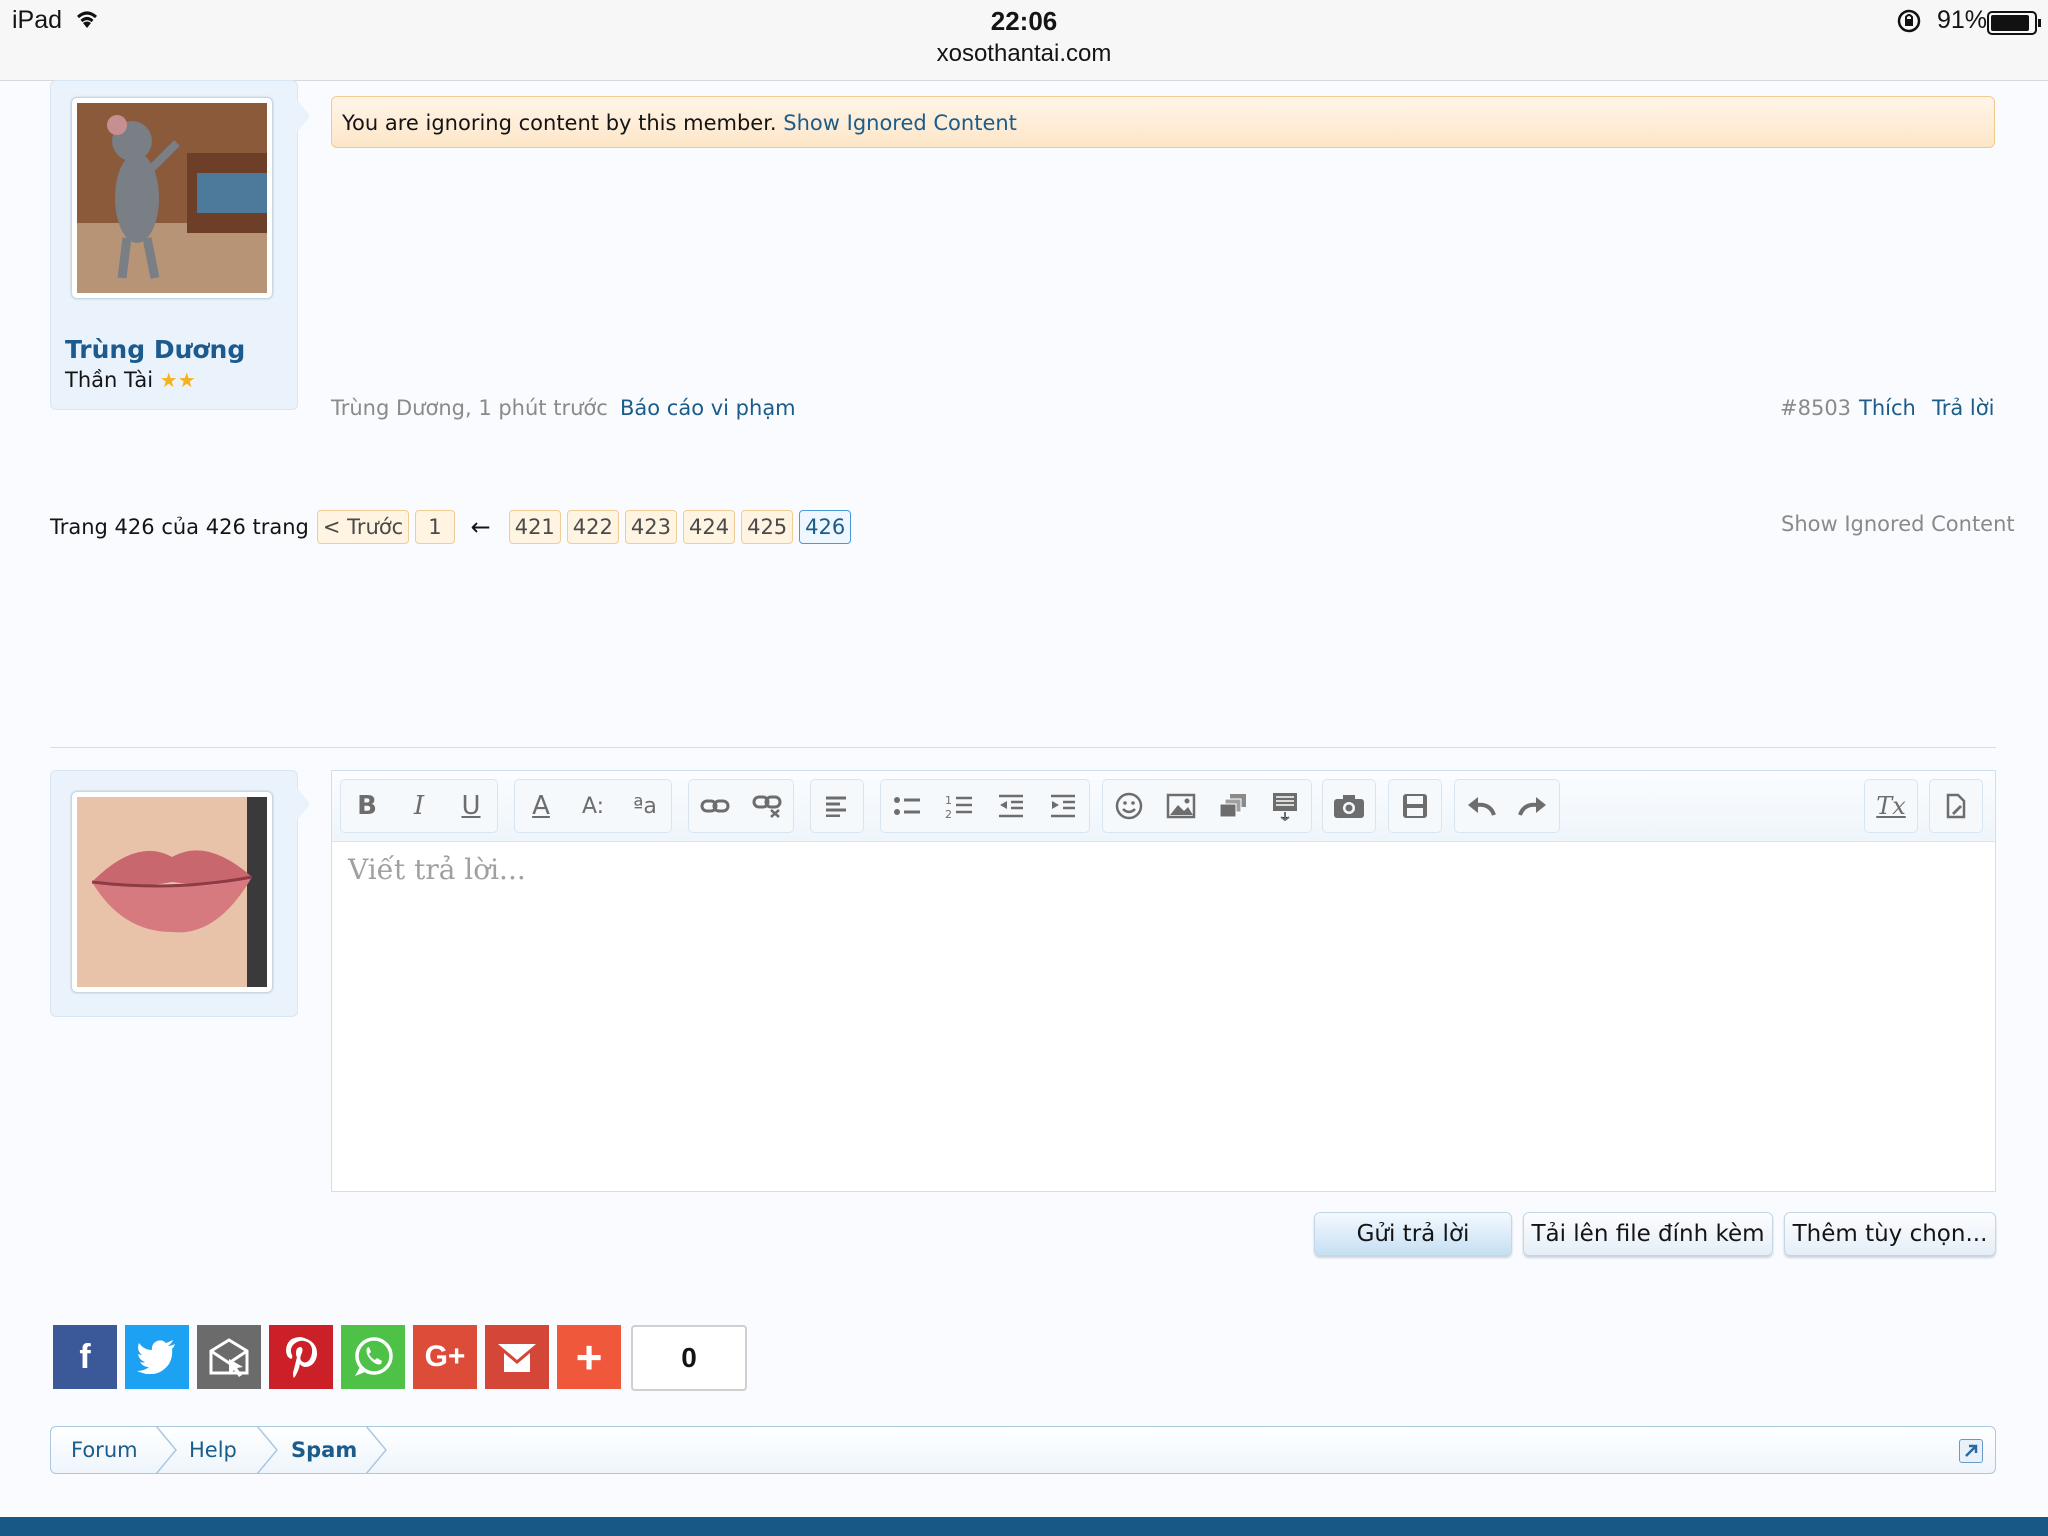 This screenshot has width=2048, height=1536. I want to click on battery-icon, so click(2014, 23).